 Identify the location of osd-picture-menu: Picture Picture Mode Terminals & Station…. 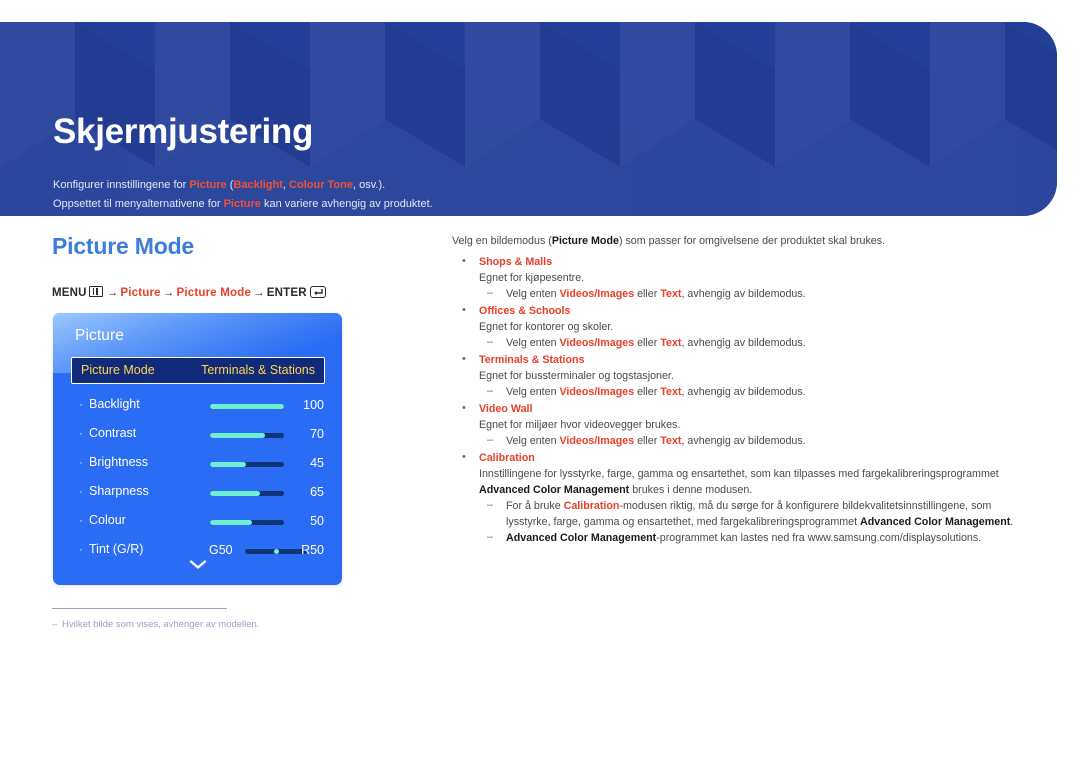
(197, 449).